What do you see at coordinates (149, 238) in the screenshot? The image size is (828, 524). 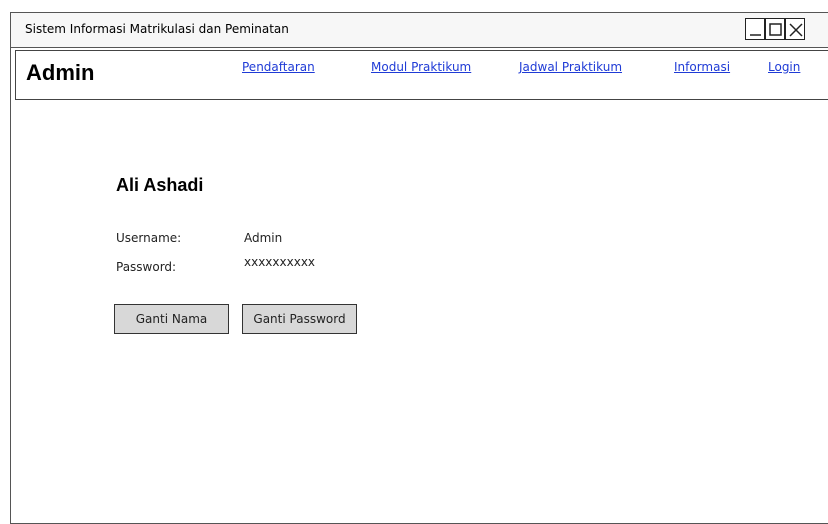 I see `username-label: Username:` at bounding box center [149, 238].